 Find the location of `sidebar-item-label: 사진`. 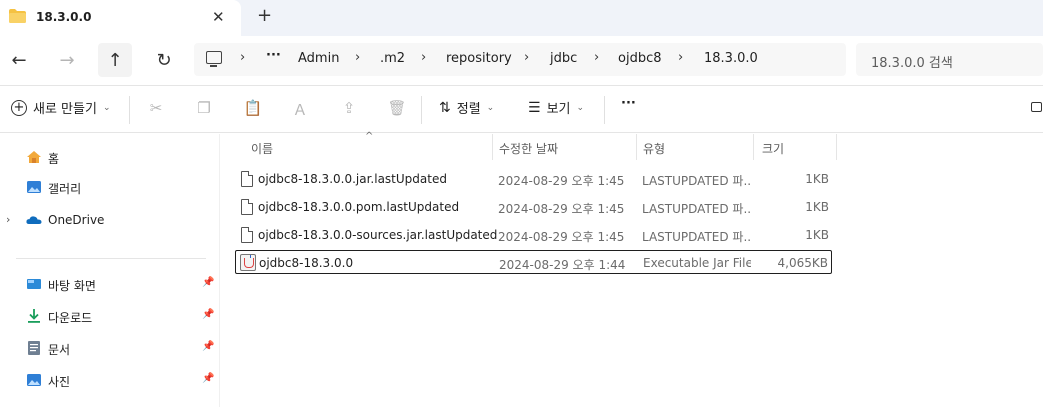

sidebar-item-label: 사진 is located at coordinates (59, 382).